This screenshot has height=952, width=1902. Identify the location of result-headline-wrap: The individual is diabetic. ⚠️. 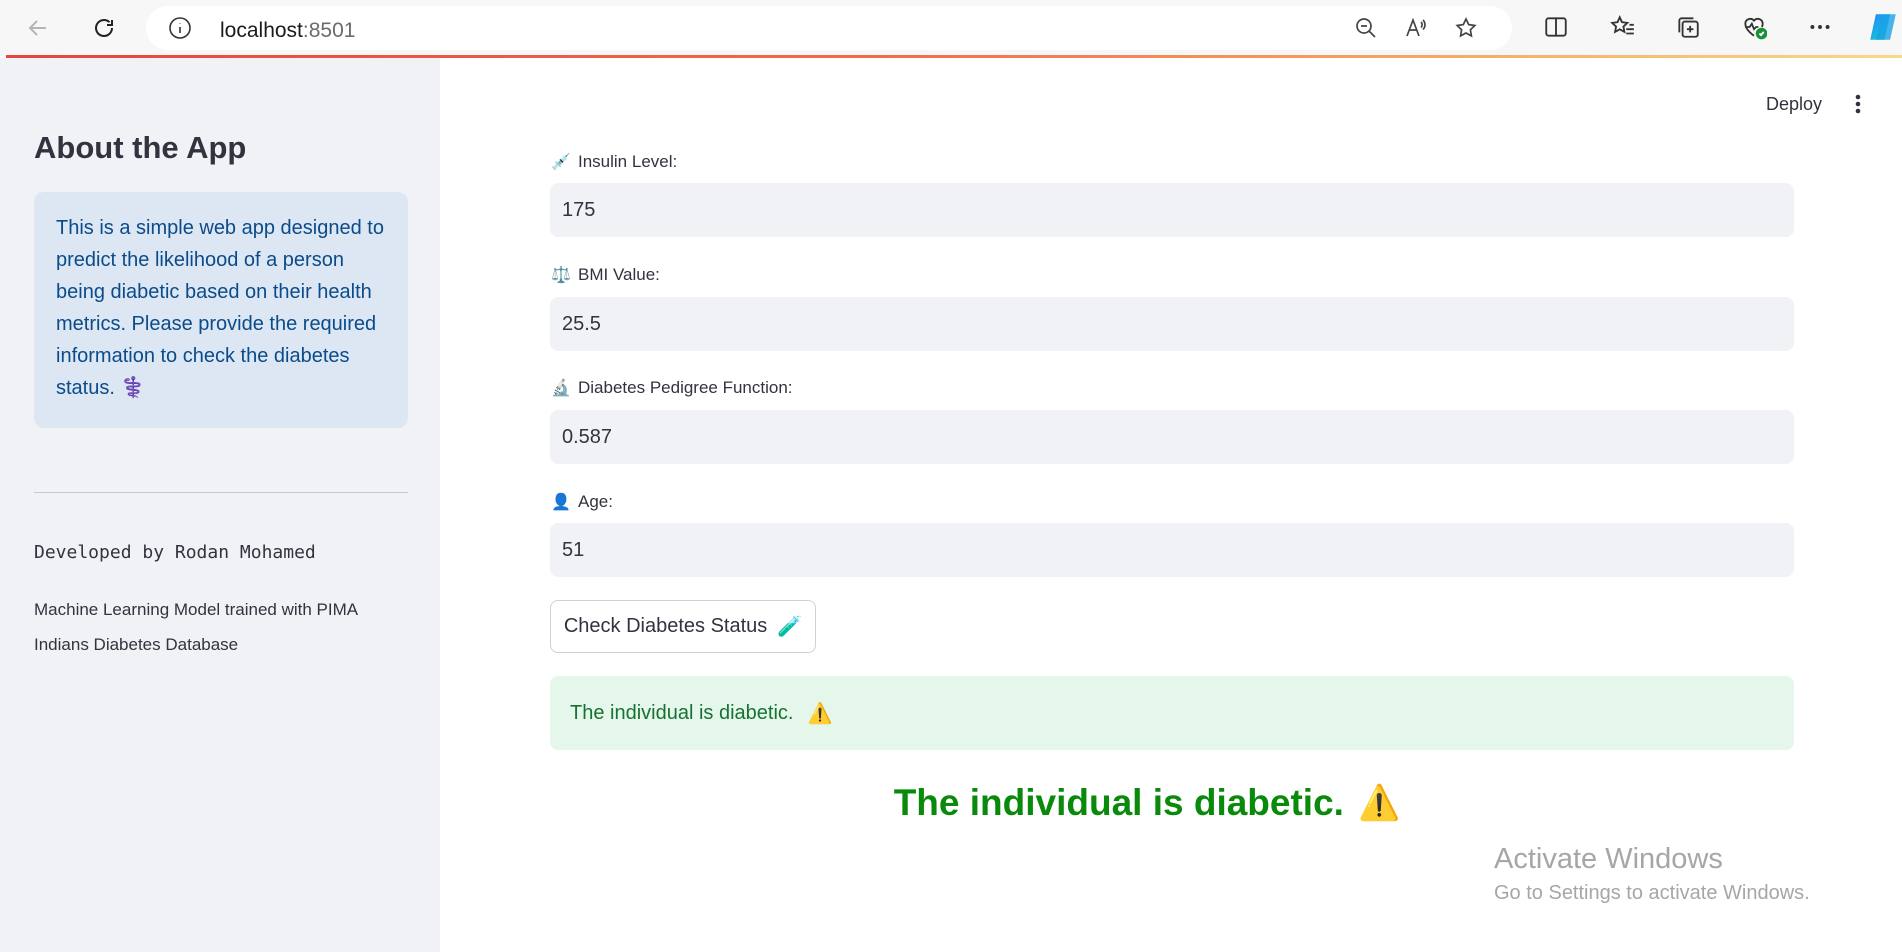
(951, 803).